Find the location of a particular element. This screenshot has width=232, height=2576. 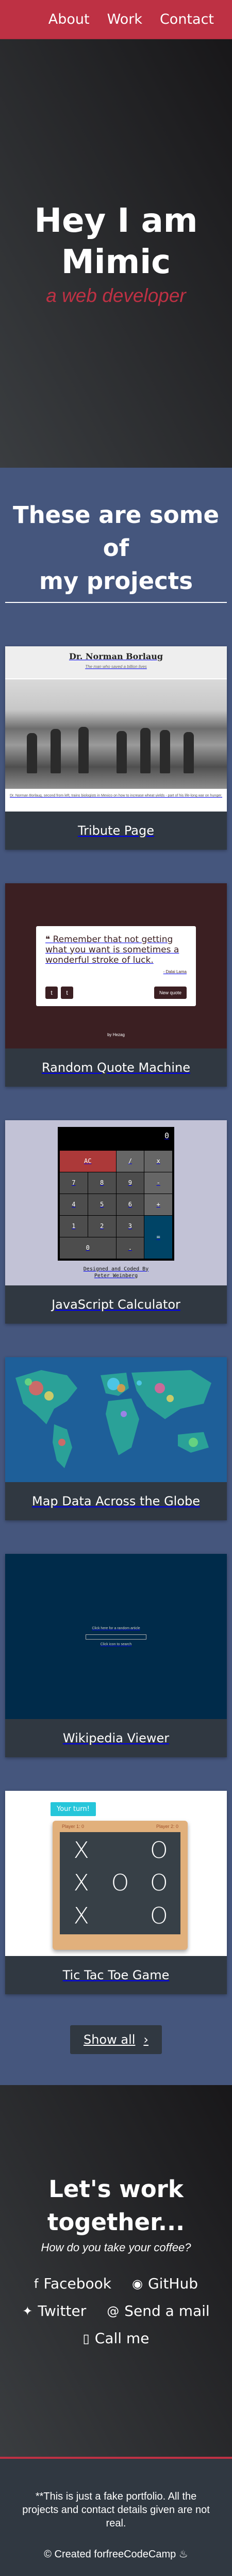

quote-left-icon: ❝ is located at coordinates (49, 939).